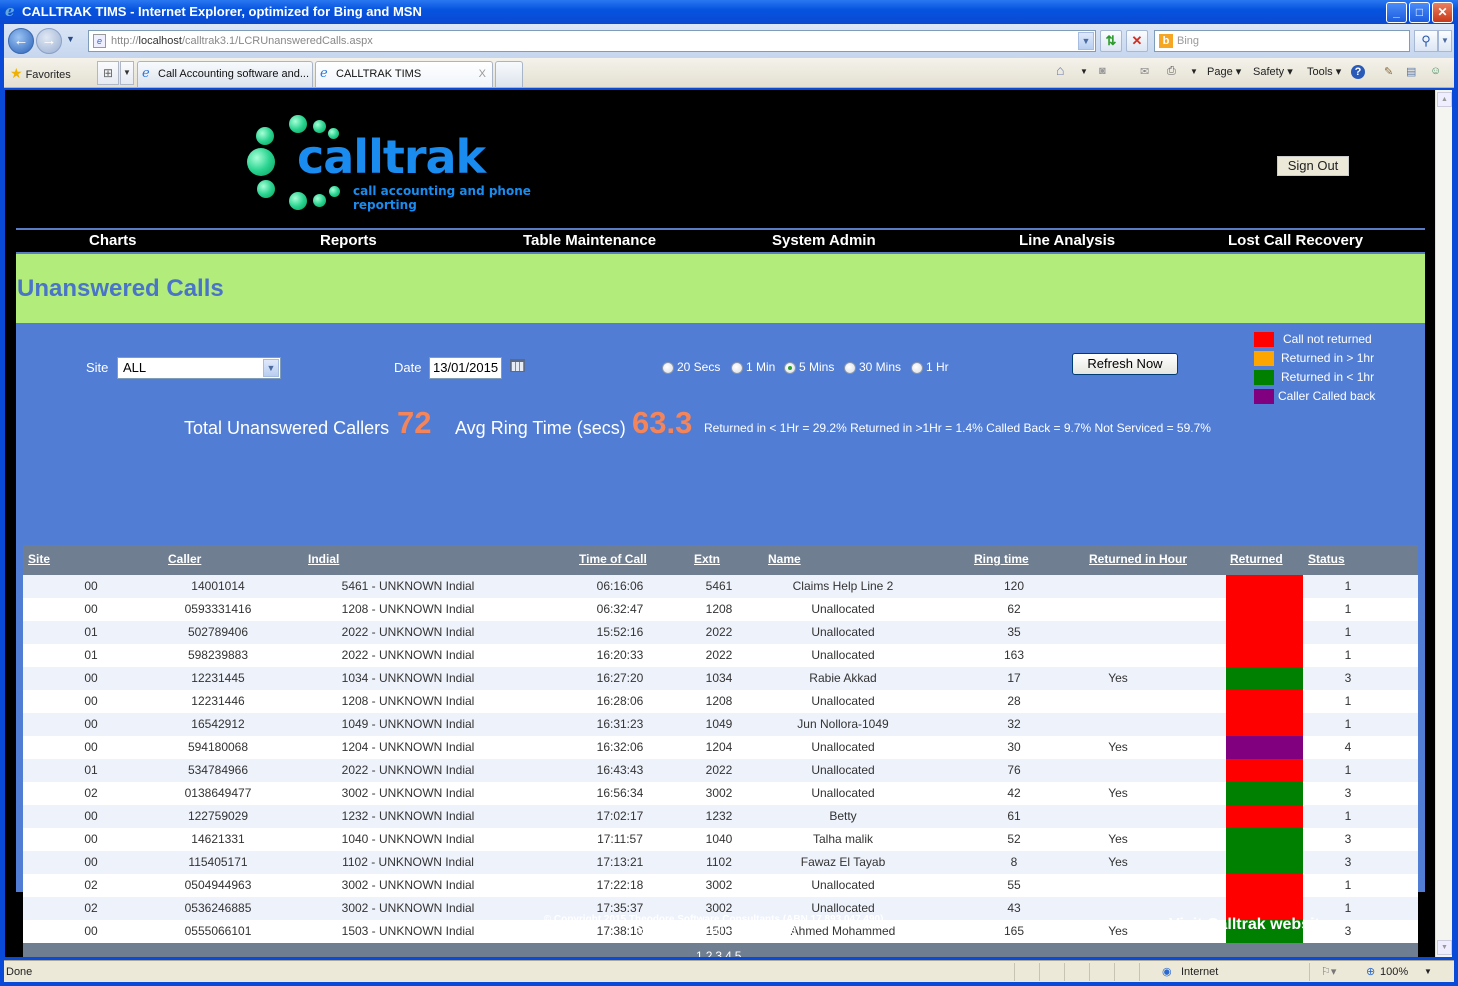 The image size is (1458, 986). What do you see at coordinates (1001, 559) in the screenshot?
I see `col-ring-time: Ring time` at bounding box center [1001, 559].